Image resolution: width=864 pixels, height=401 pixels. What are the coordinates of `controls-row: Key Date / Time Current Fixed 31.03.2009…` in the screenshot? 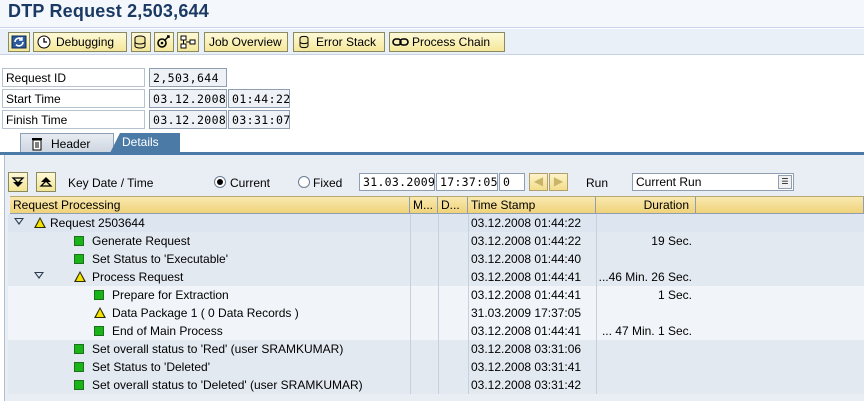 It's located at (436, 183).